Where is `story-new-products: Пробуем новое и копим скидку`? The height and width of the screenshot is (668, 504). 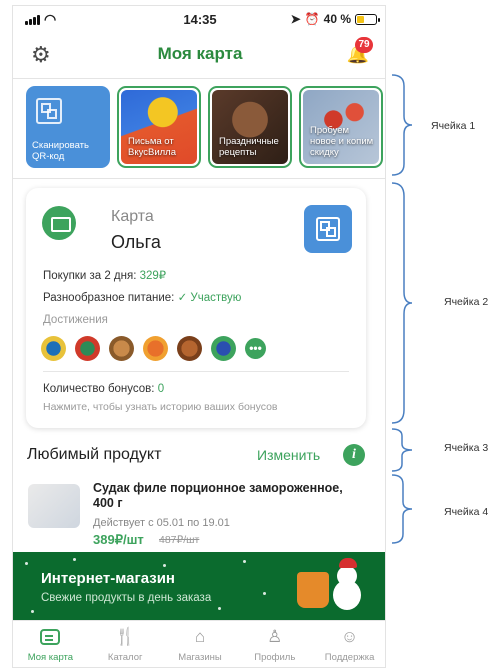 story-new-products: Пробуем новое и копим скидку is located at coordinates (341, 127).